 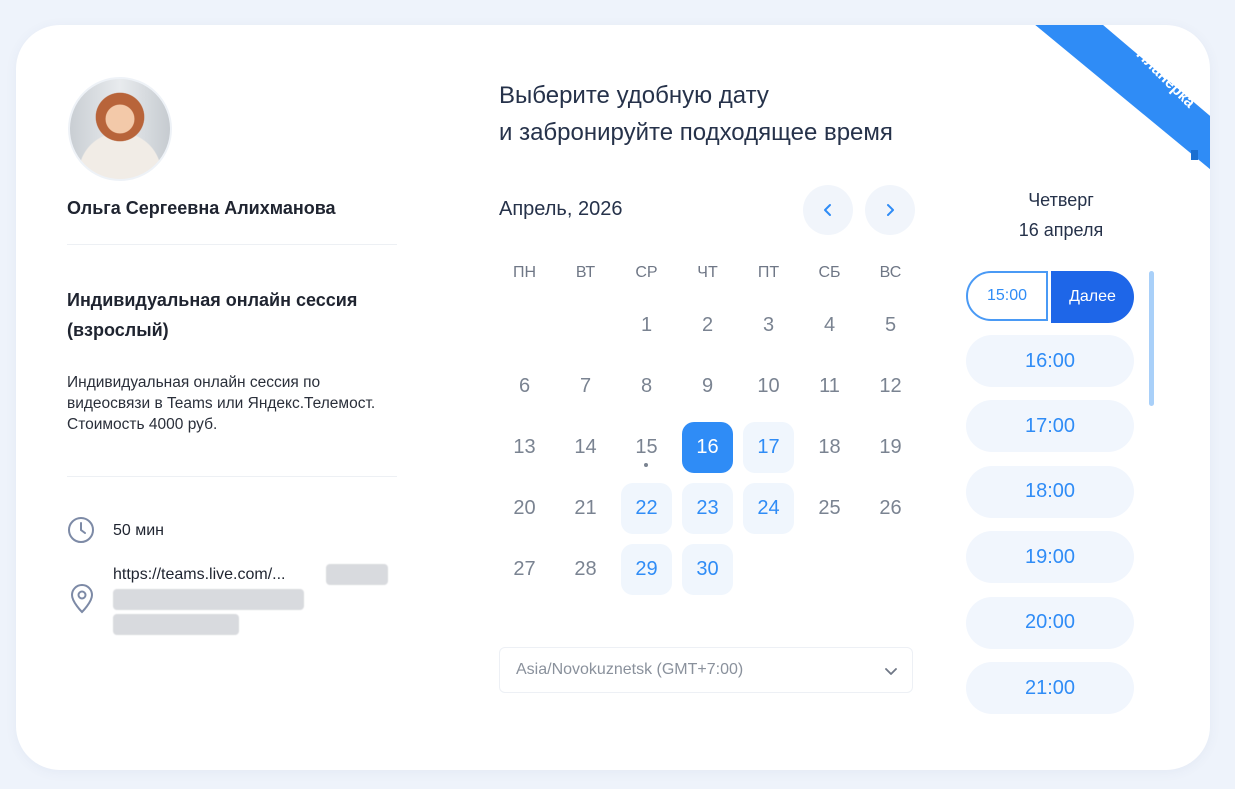 I want to click on weekday-label: ПТ, so click(x=768, y=272).